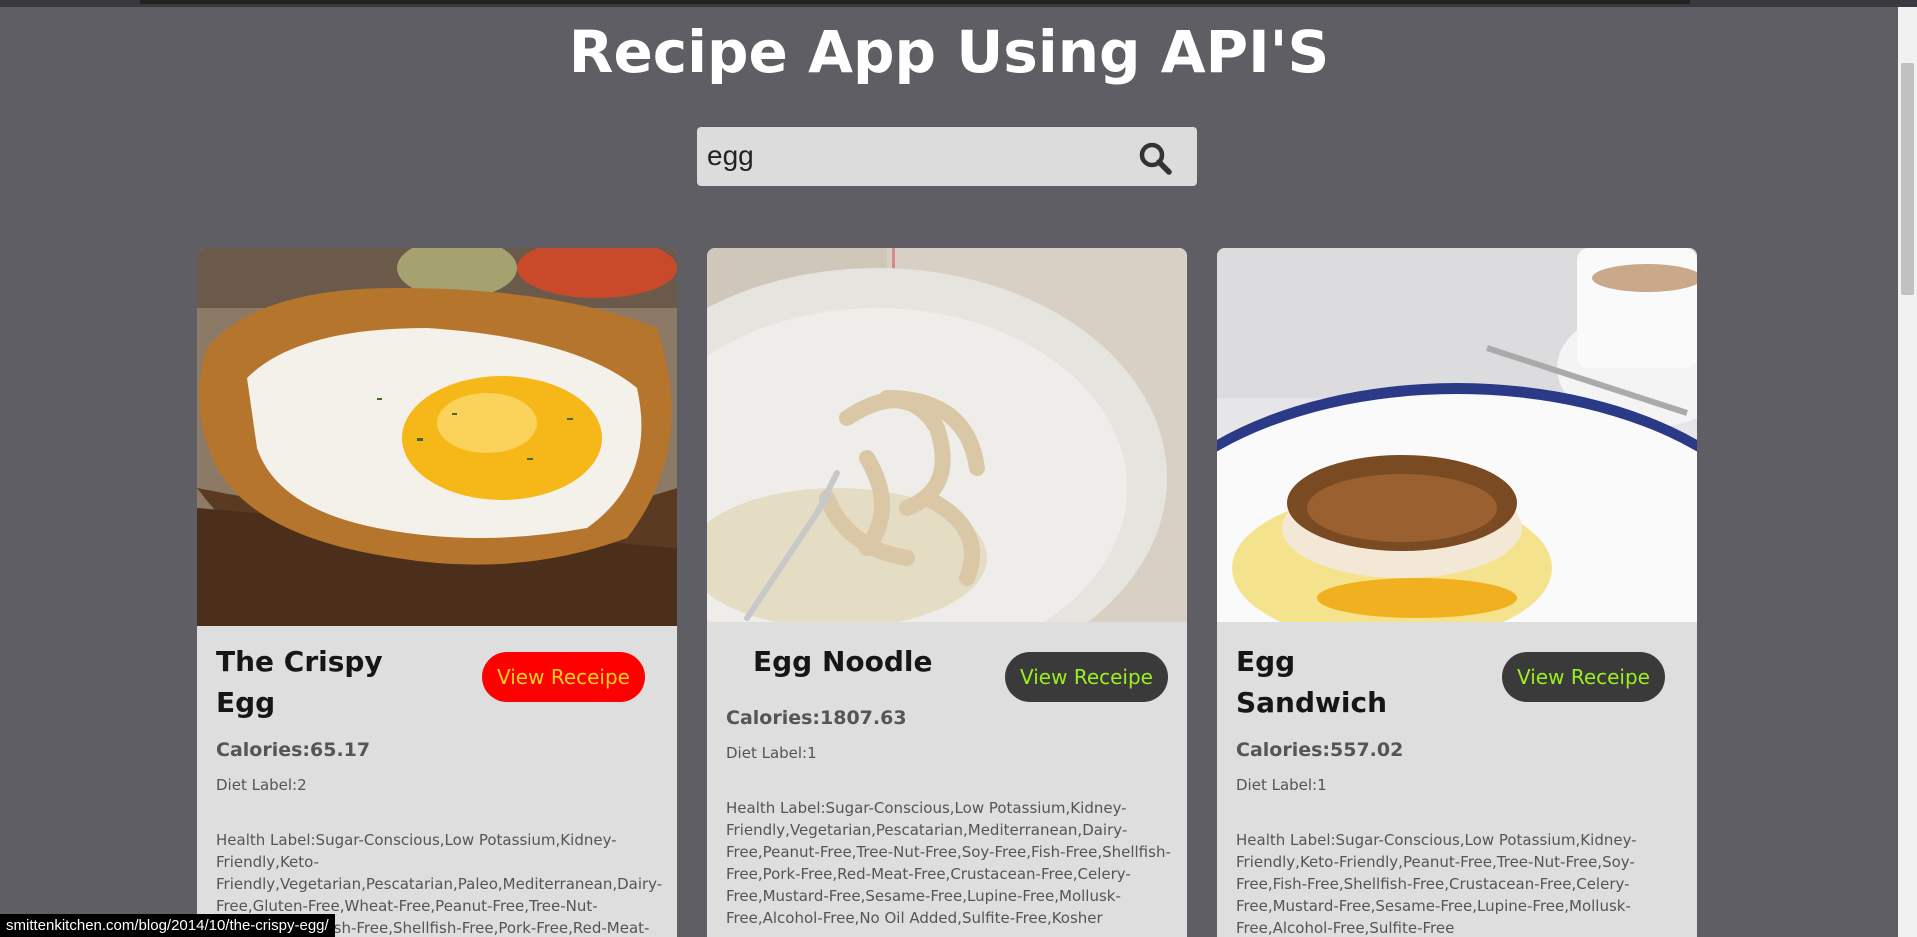 Image resolution: width=1917 pixels, height=937 pixels. What do you see at coordinates (915, 2) in the screenshot?
I see `browser-address-strip` at bounding box center [915, 2].